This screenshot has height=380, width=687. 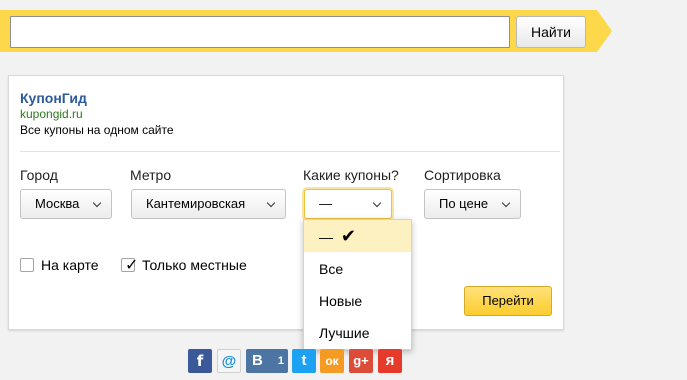 I want to click on ad-url-link: kupongid.ru, so click(x=51, y=114).